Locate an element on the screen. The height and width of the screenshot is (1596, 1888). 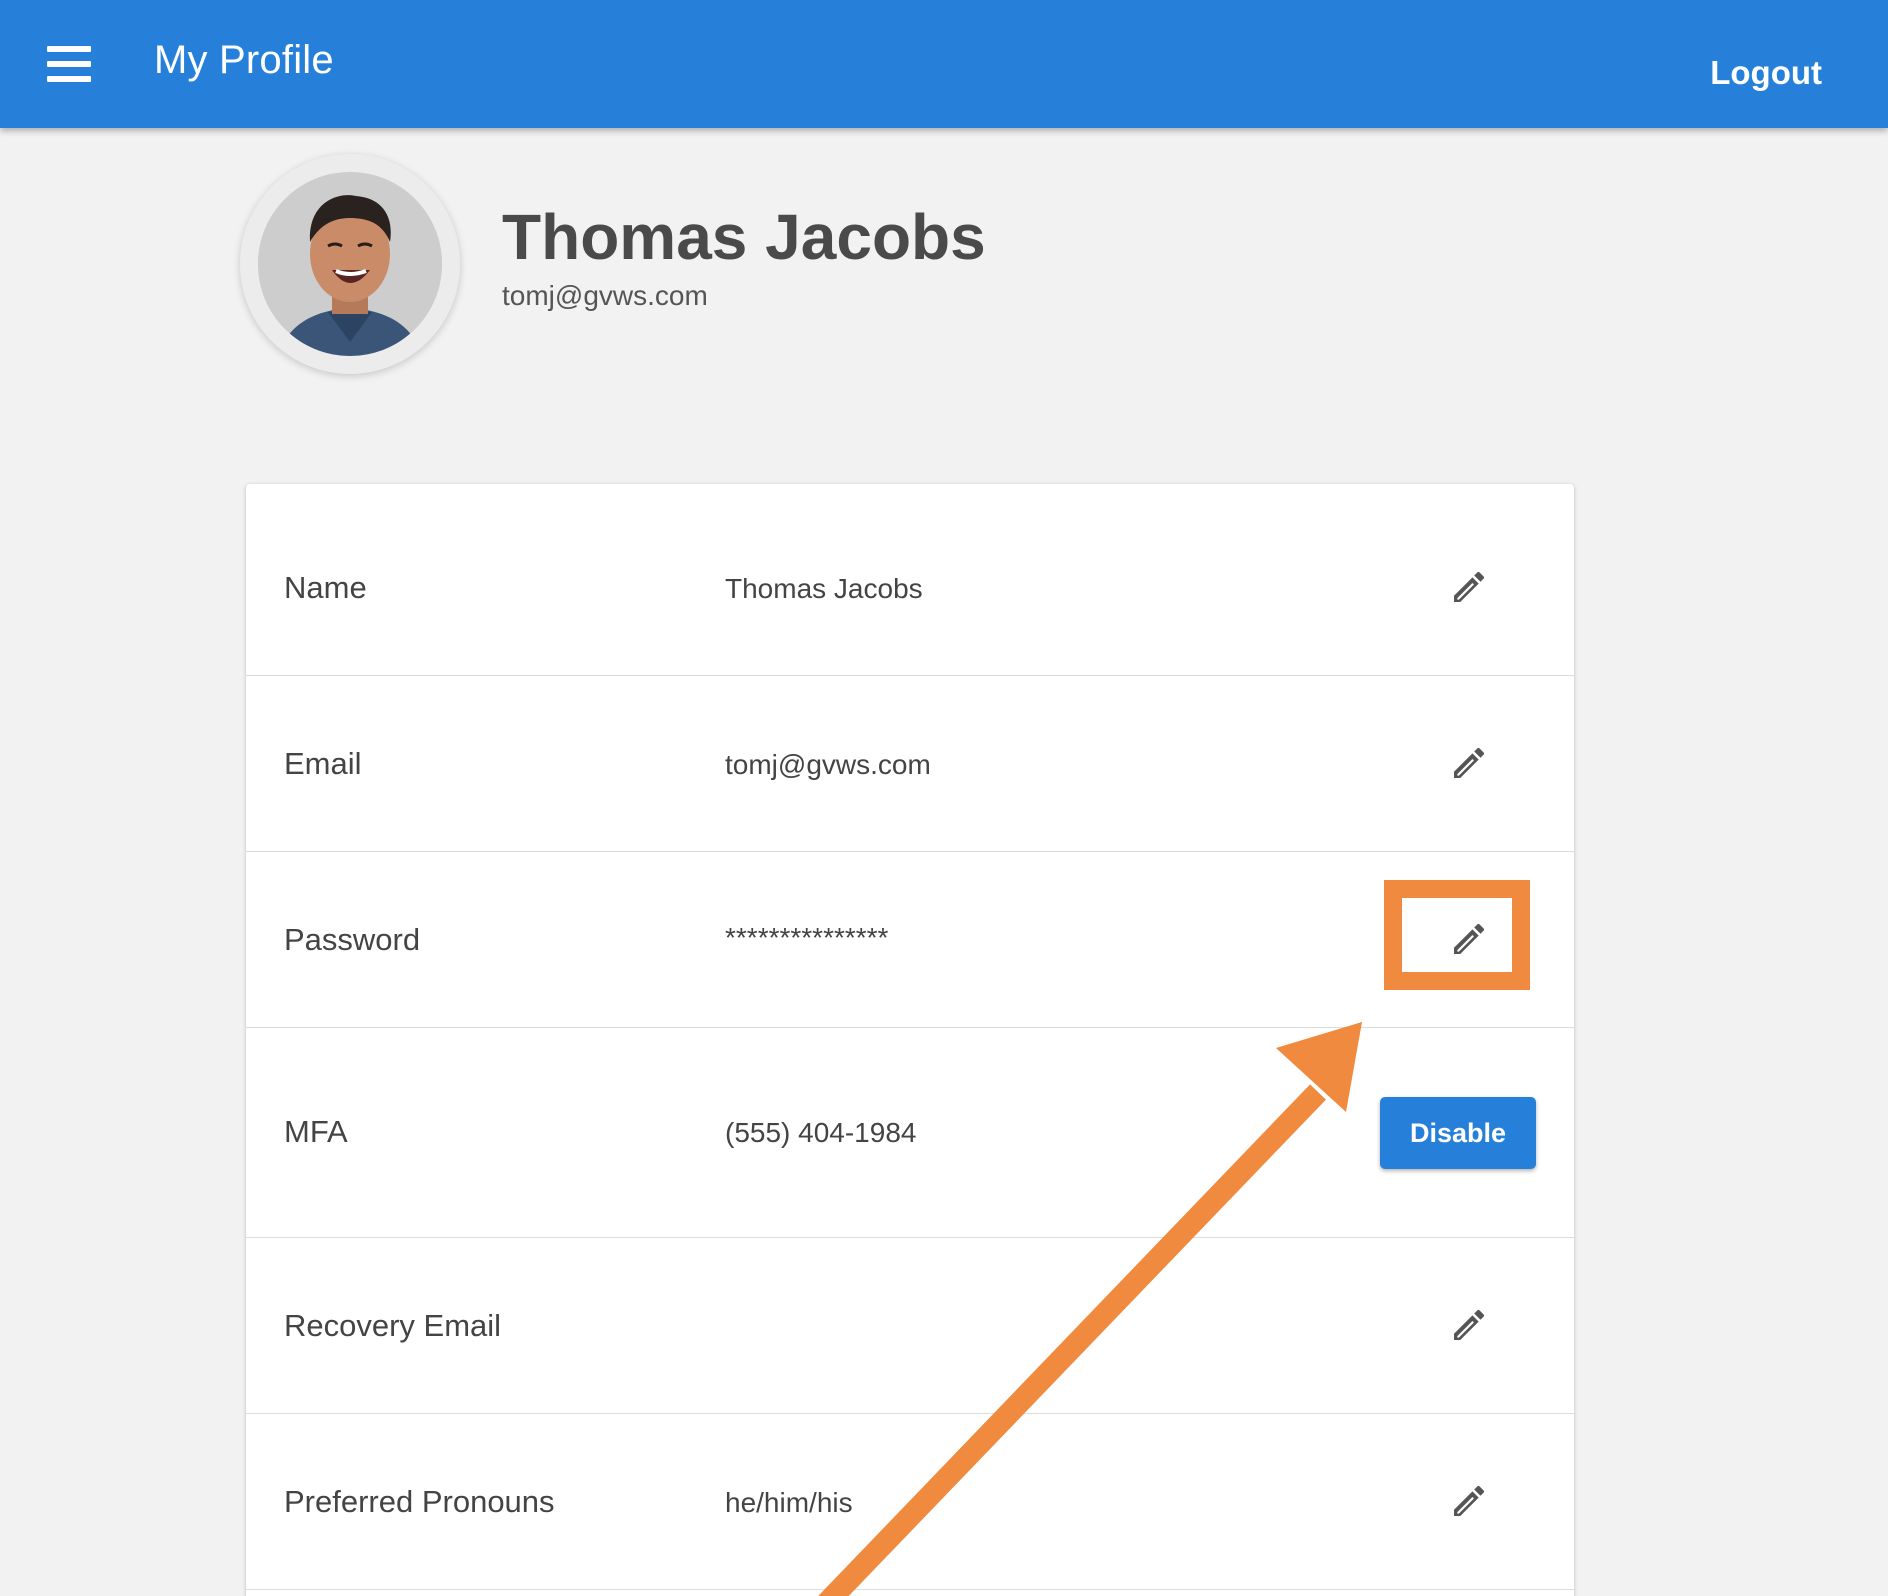
app-bar: My Profile Logout is located at coordinates (944, 64).